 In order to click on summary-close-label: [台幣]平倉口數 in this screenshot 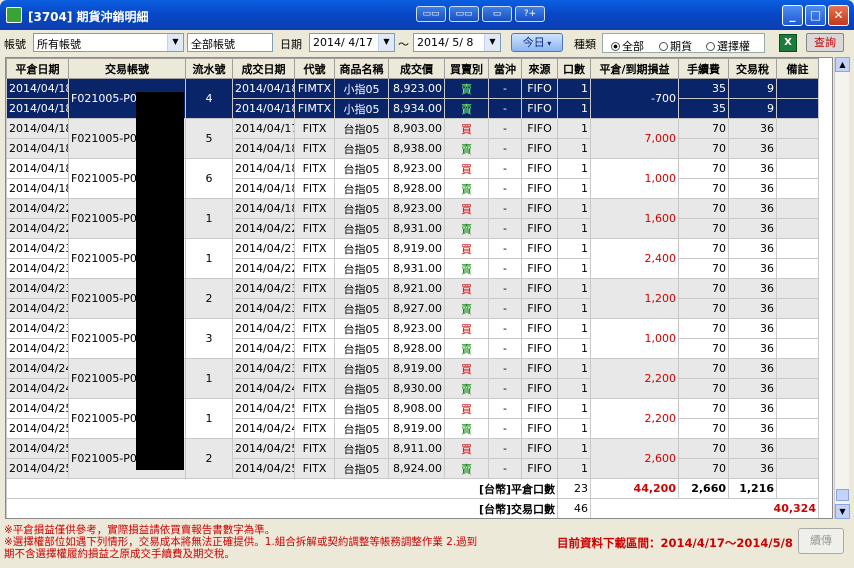, I will do `click(282, 488)`.